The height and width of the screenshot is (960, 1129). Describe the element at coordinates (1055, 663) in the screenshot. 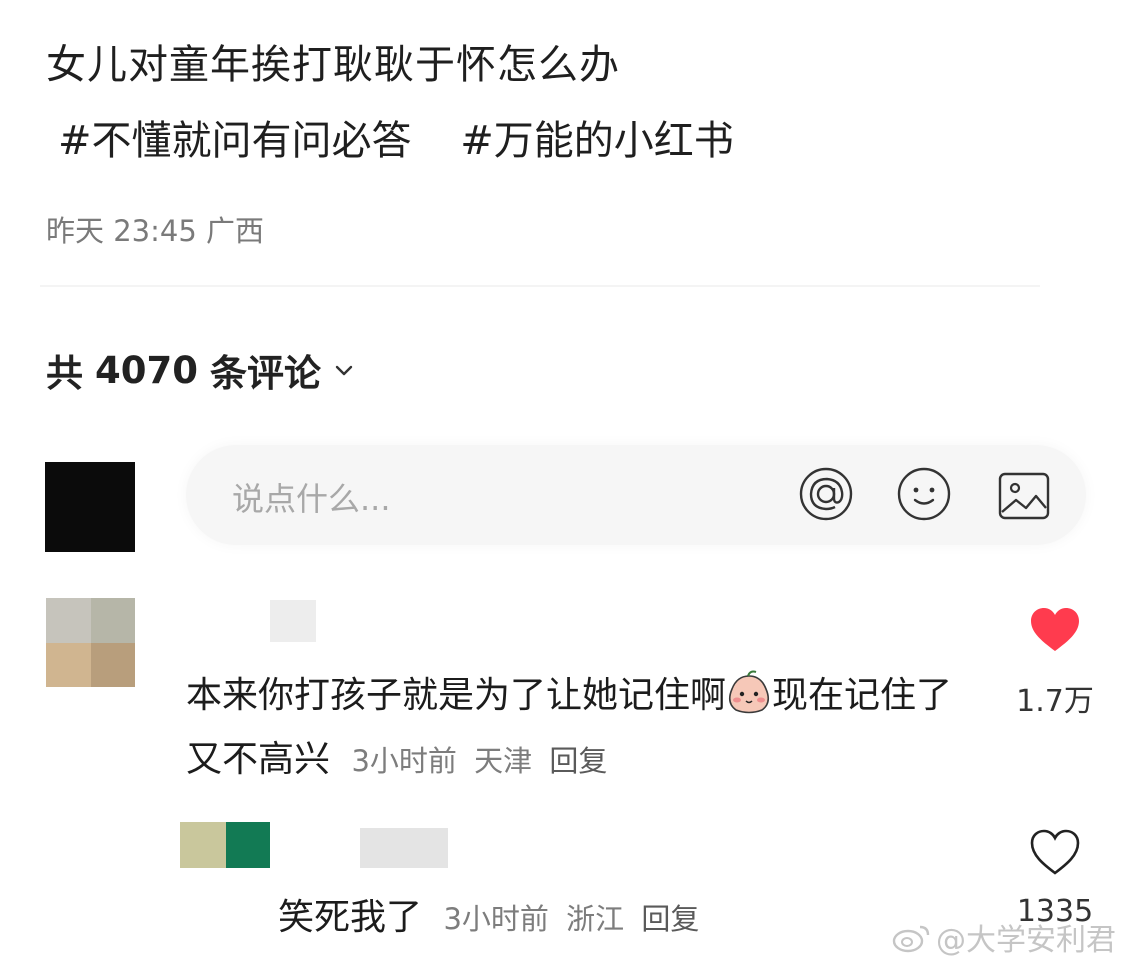

I see `like-column: 1.7万` at that location.